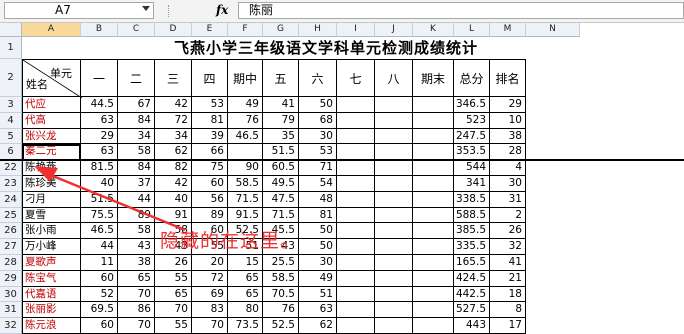  Describe the element at coordinates (110, 199) in the screenshot. I see `annotation-arrow` at that location.